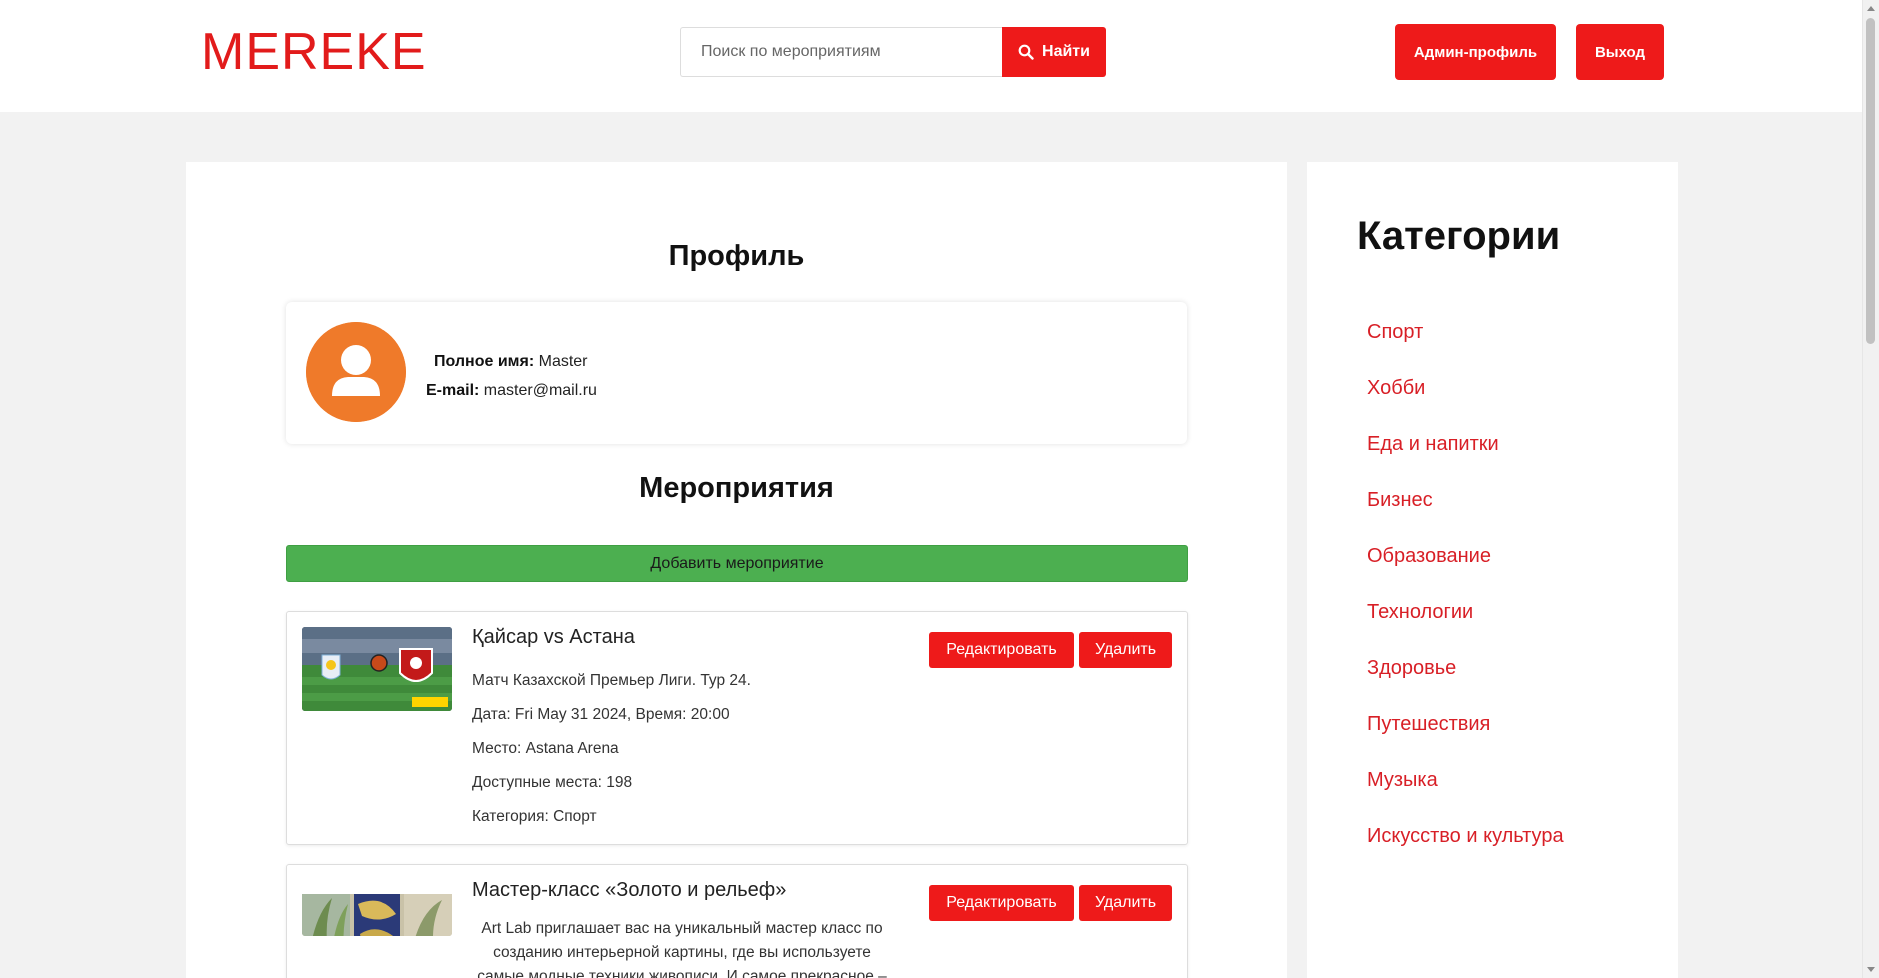  I want to click on user-icon, so click(356, 372).